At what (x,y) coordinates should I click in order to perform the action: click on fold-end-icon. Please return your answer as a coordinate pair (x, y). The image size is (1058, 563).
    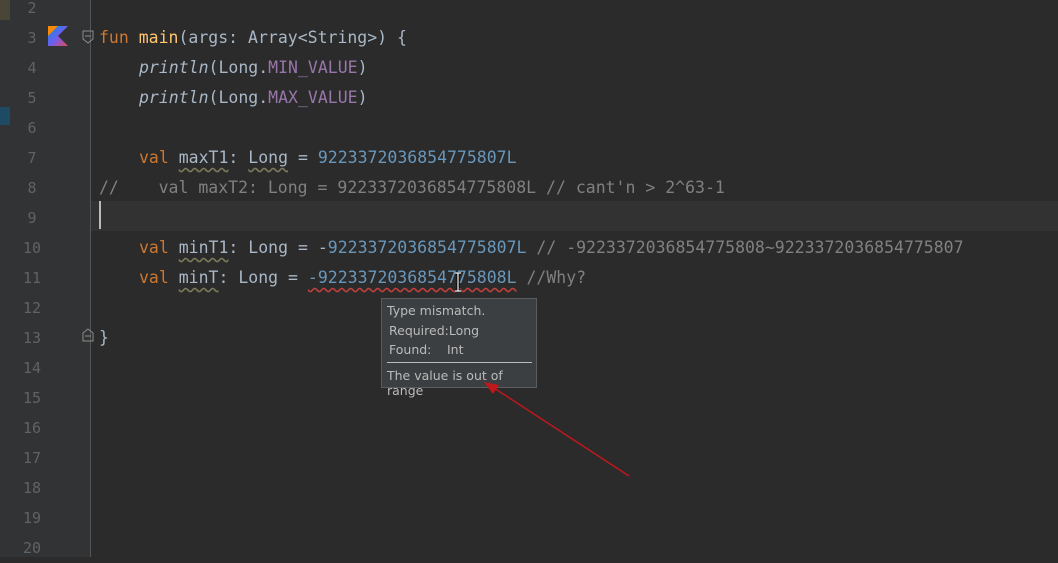
    Looking at the image, I should click on (88, 335).